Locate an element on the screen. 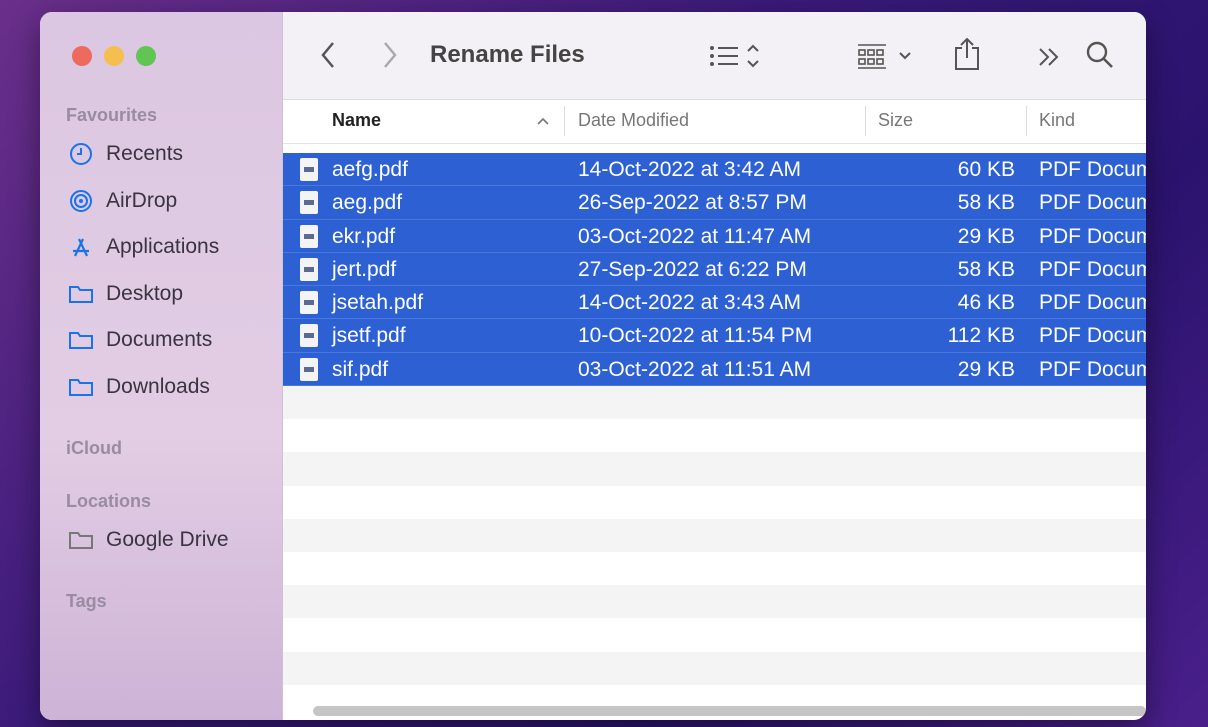 Image resolution: width=1208 pixels, height=727 pixels. sidebar-item-applications: Applications is located at coordinates (143, 247).